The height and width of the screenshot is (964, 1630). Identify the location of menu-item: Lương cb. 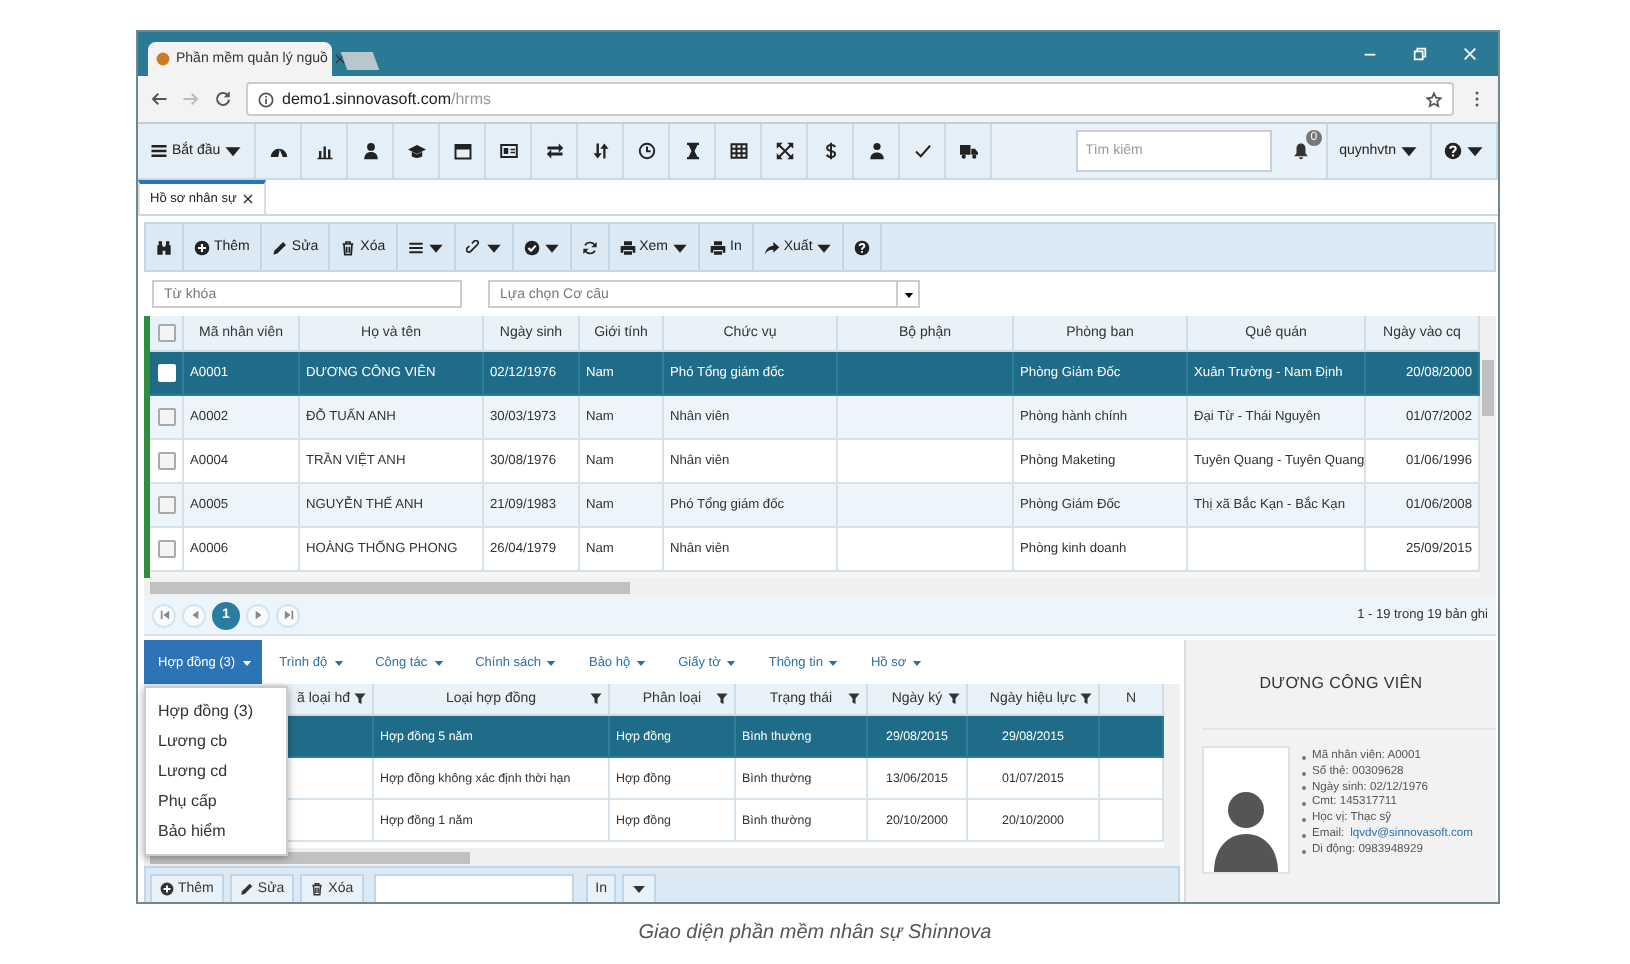
(216, 741).